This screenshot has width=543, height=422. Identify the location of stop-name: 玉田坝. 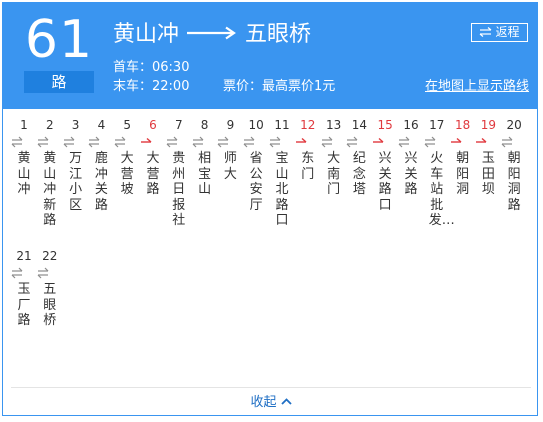
(488, 174).